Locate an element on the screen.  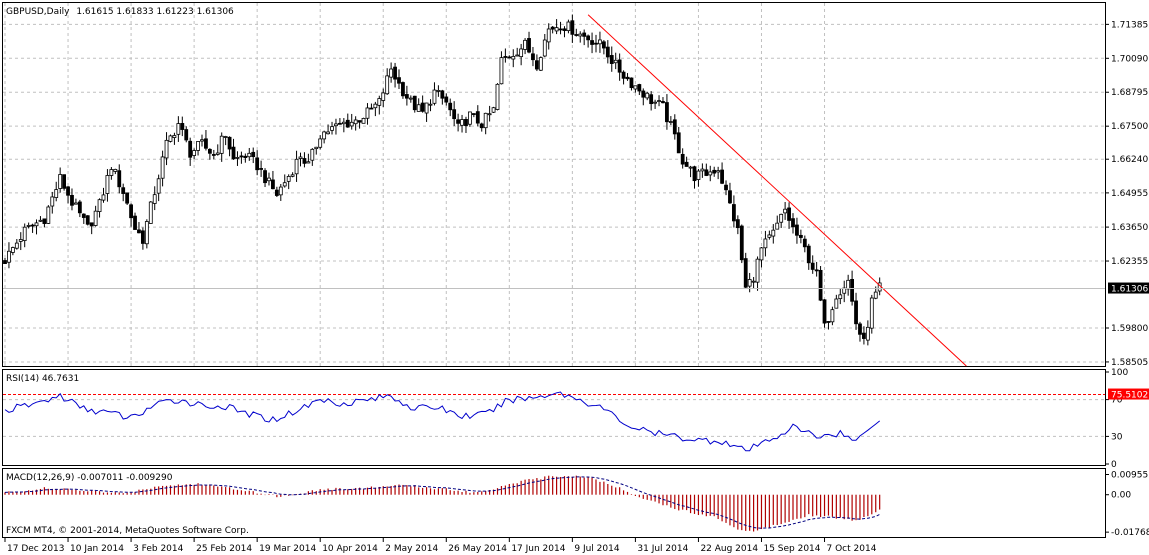
date-tick-label: 10 Apr 2014 is located at coordinates (350, 549).